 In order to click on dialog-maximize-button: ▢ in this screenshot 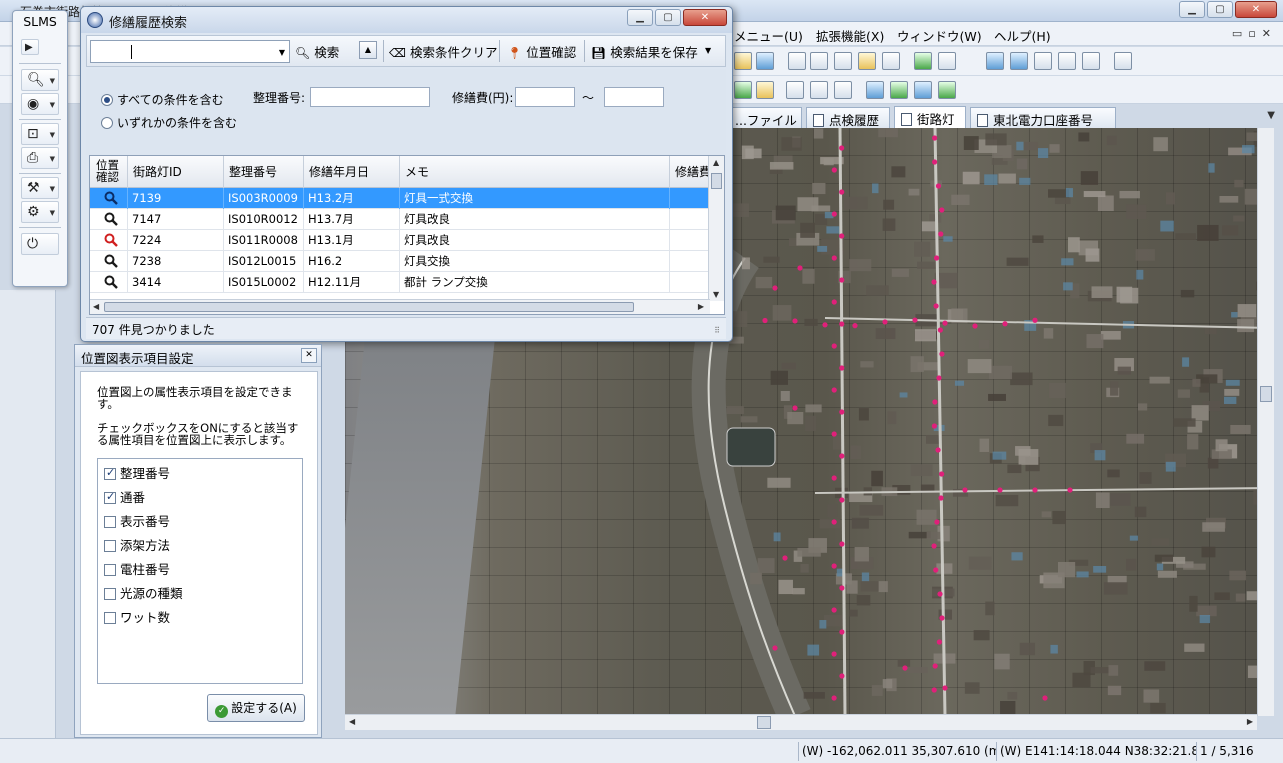, I will do `click(668, 17)`.